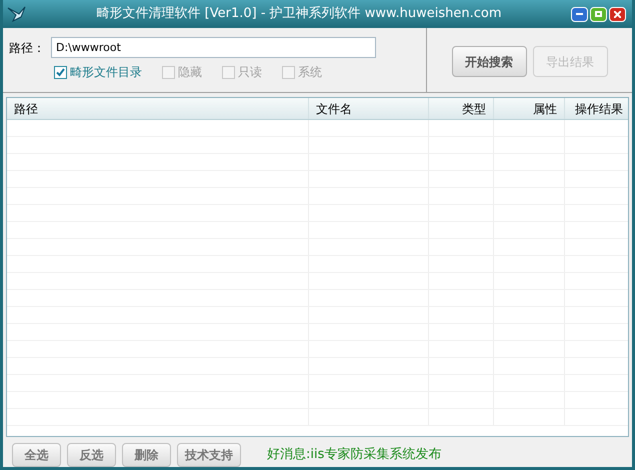 The width and height of the screenshot is (635, 470). What do you see at coordinates (209, 455) in the screenshot?
I see `toolbar-button: 技术支持` at bounding box center [209, 455].